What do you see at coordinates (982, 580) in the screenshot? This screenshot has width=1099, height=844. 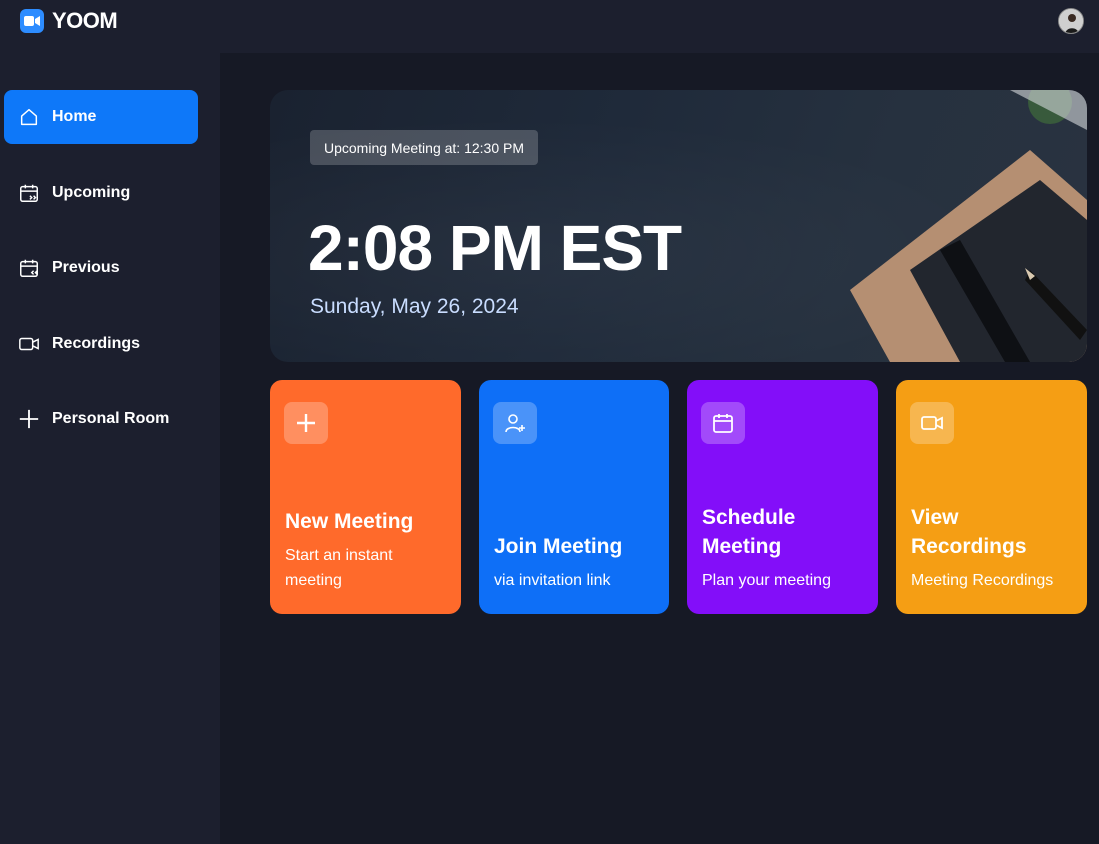 I see `card-subtitle: Meeting Recordings` at bounding box center [982, 580].